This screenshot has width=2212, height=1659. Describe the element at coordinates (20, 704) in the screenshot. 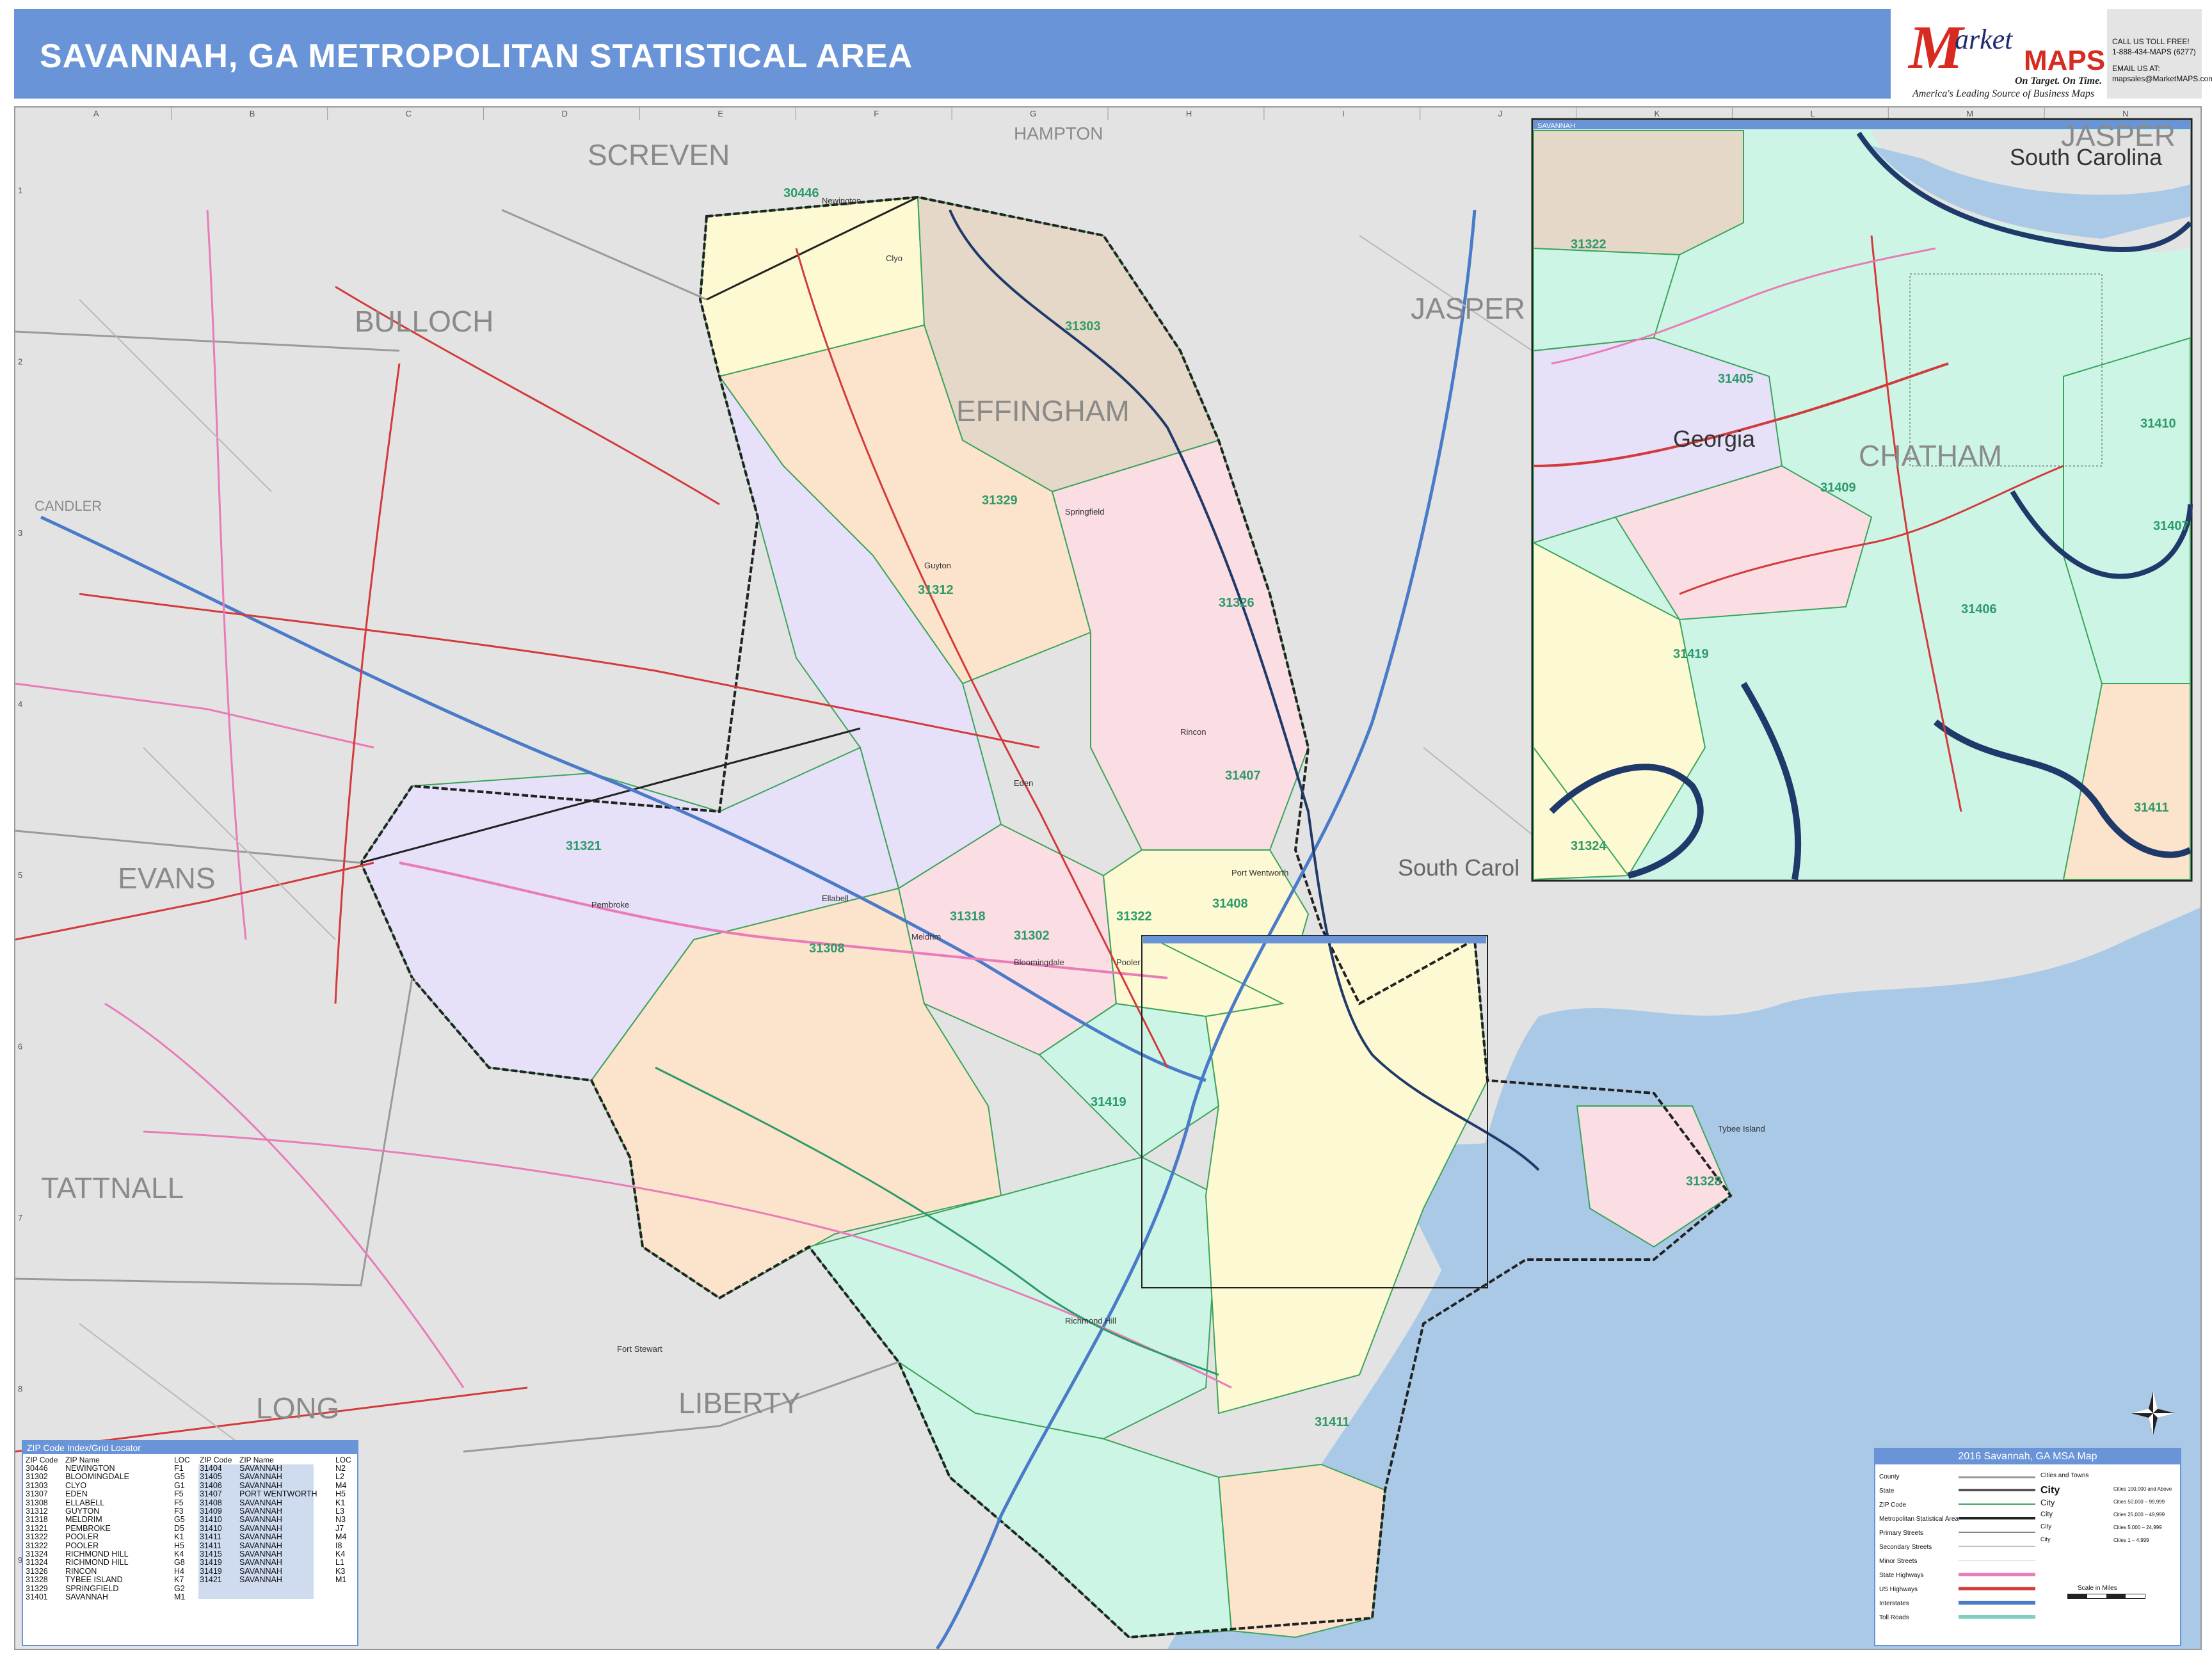

I see `grid-number: 4` at that location.